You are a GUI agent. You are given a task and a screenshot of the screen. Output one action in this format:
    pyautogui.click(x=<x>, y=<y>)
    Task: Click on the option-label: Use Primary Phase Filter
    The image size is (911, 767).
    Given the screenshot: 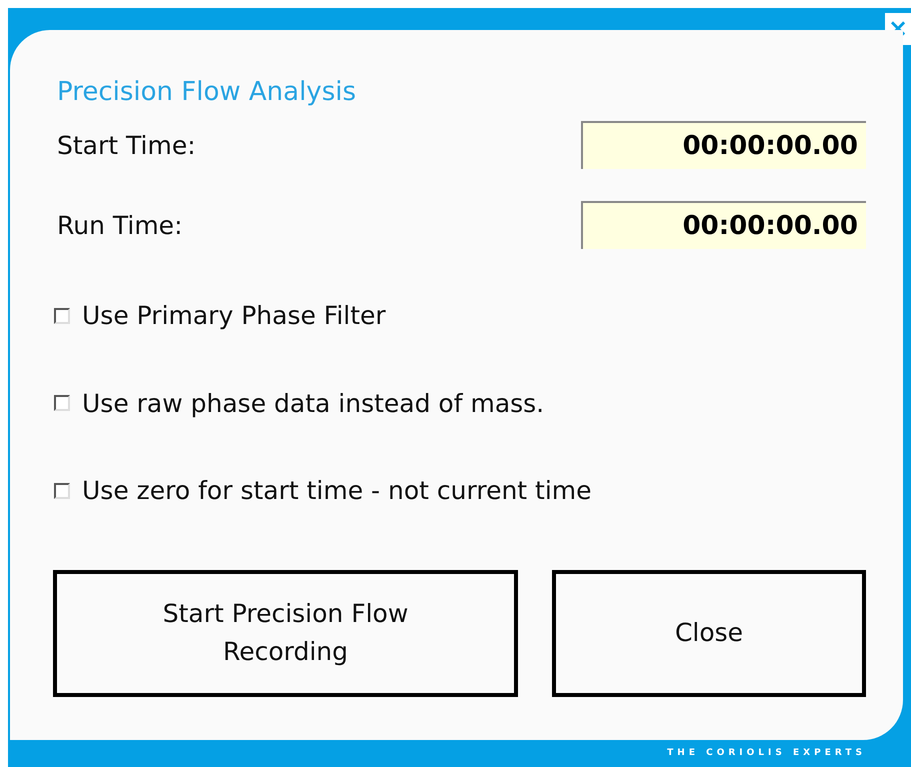 What is the action you would take?
    pyautogui.click(x=234, y=316)
    